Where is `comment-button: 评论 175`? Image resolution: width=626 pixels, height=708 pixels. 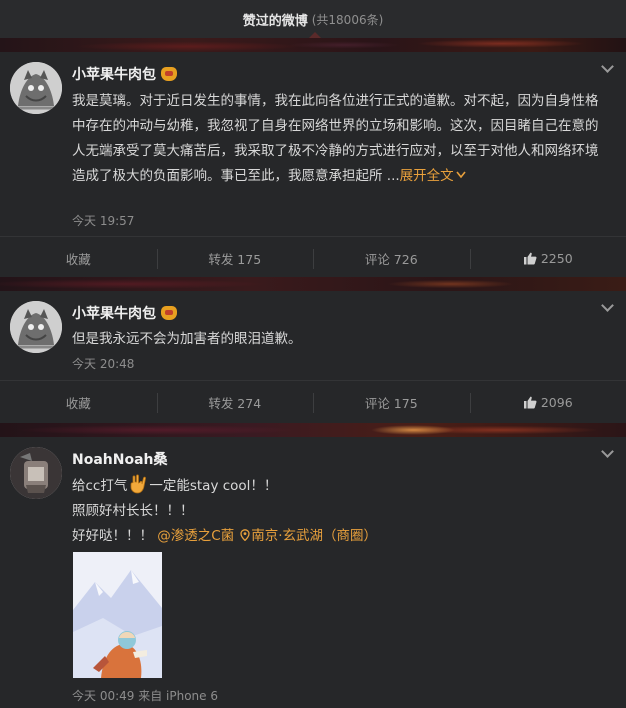
comment-button: 评论 175 is located at coordinates (391, 402).